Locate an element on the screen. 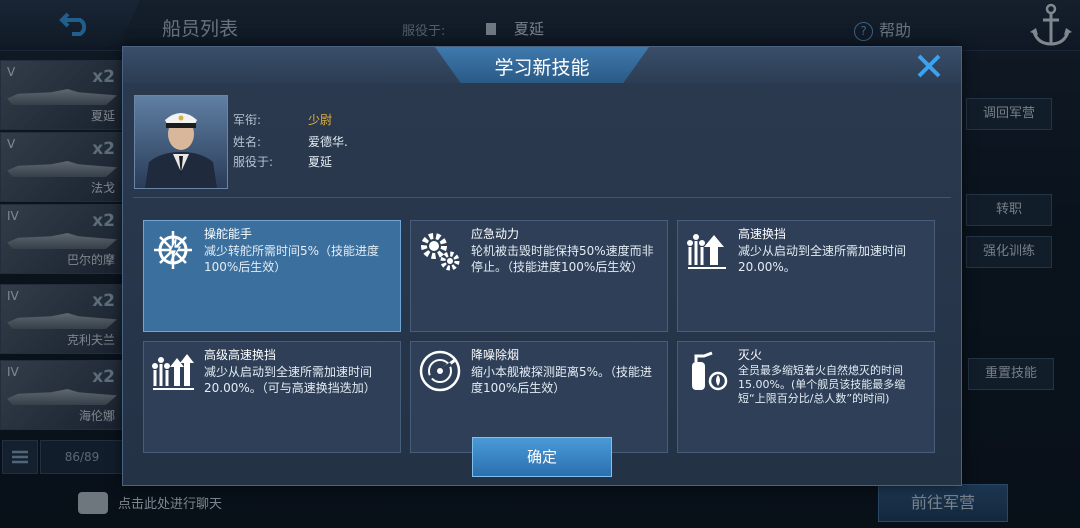  name-value: 爱德华. is located at coordinates (328, 142).